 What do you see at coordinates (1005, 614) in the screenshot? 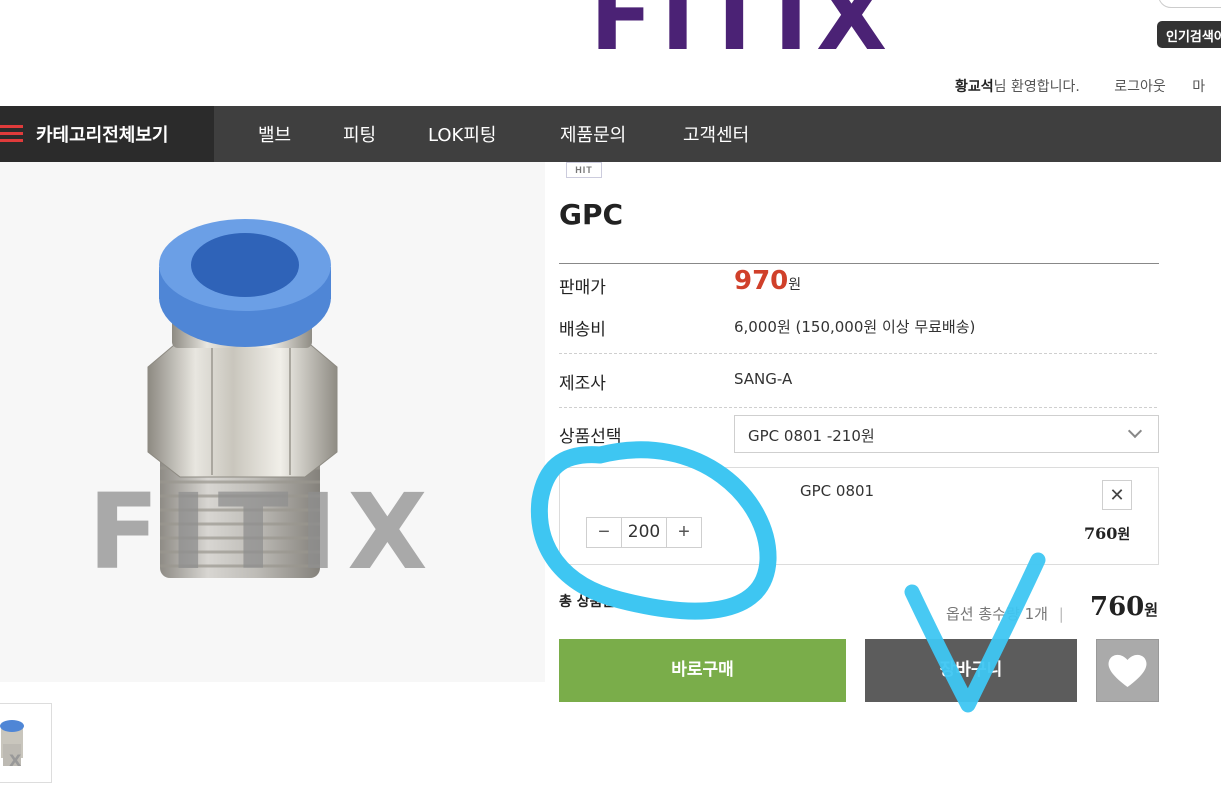
I see `total-quantity: 옵션 총수량 1개 |` at bounding box center [1005, 614].